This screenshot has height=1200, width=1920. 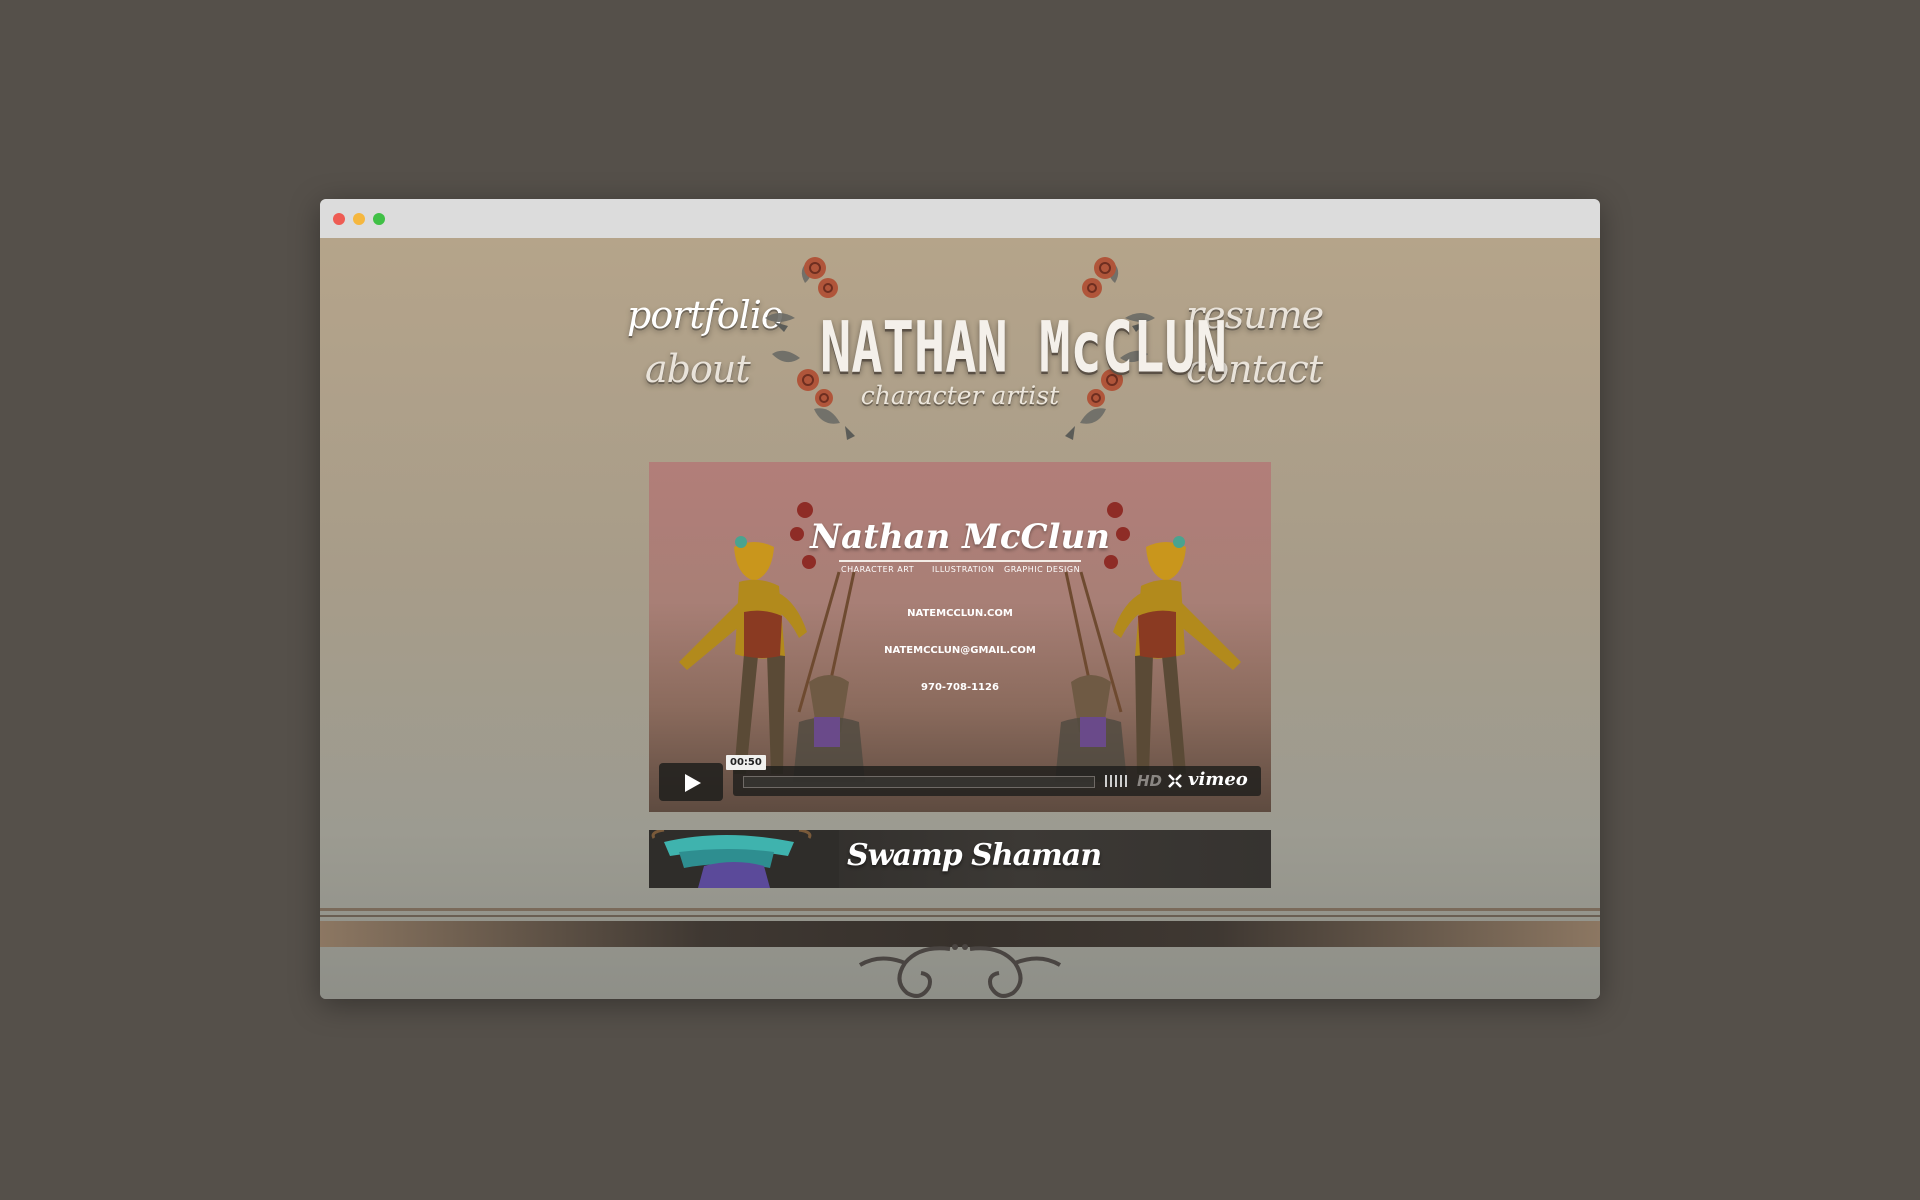 I want to click on card-divider, so click(x=960, y=561).